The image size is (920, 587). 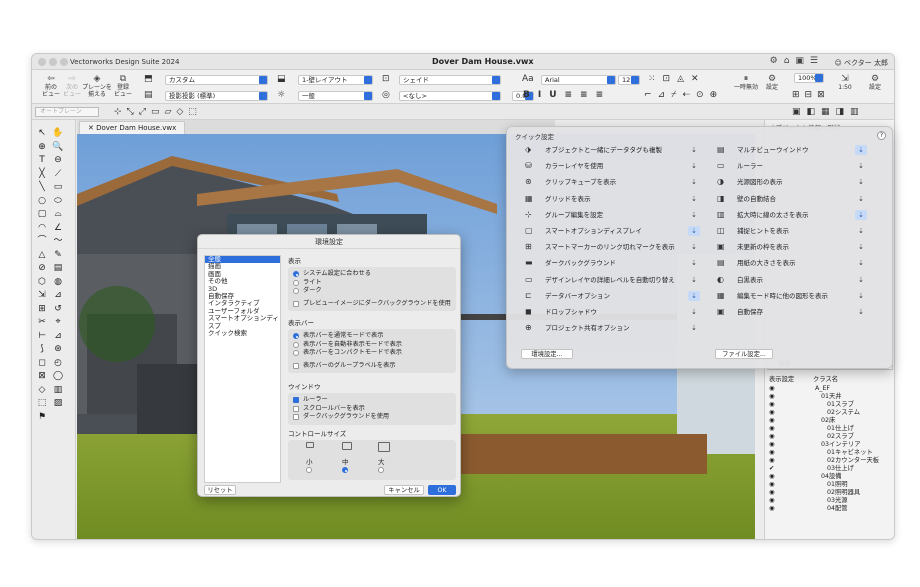 What do you see at coordinates (372, 304) in the screenshot?
I see `checkbox-option: プレビューイメージにダークバックグラウンドを使用` at bounding box center [372, 304].